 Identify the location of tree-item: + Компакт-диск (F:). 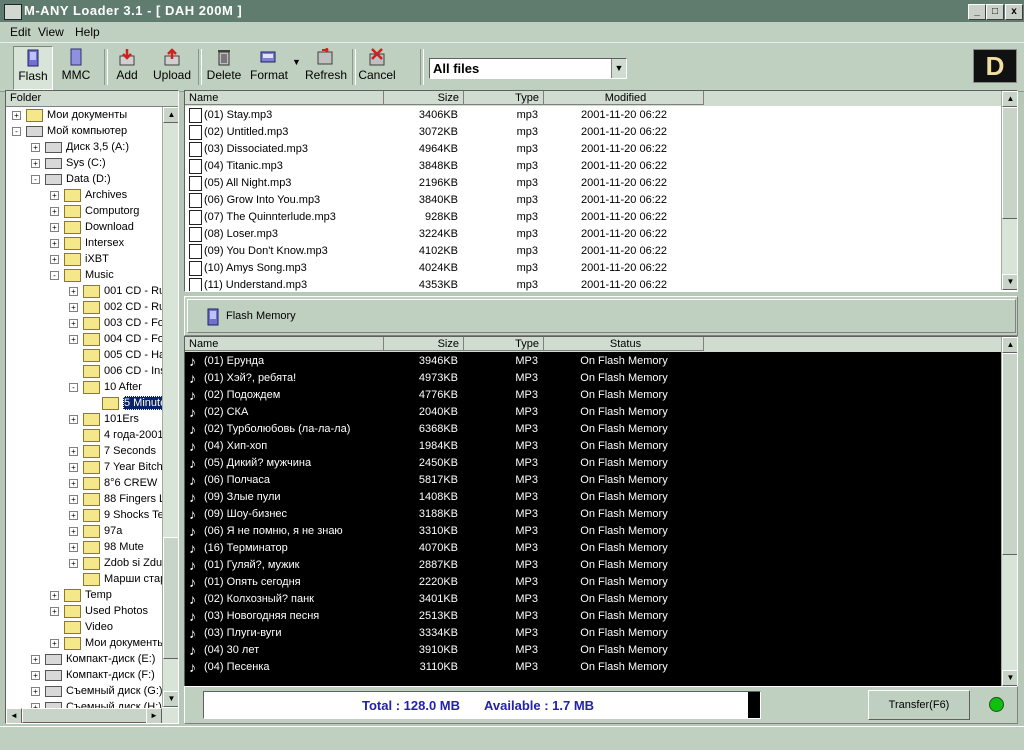
(93, 675).